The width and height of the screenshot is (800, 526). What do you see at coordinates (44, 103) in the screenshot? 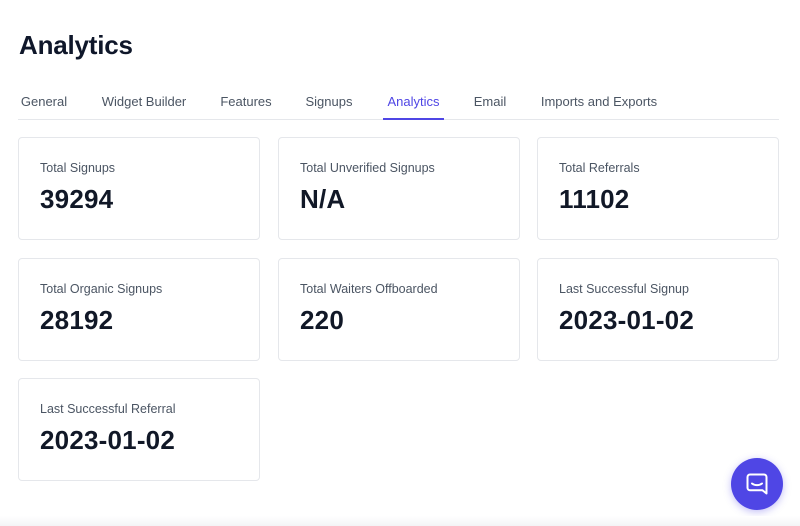
I see `tab-general: General` at bounding box center [44, 103].